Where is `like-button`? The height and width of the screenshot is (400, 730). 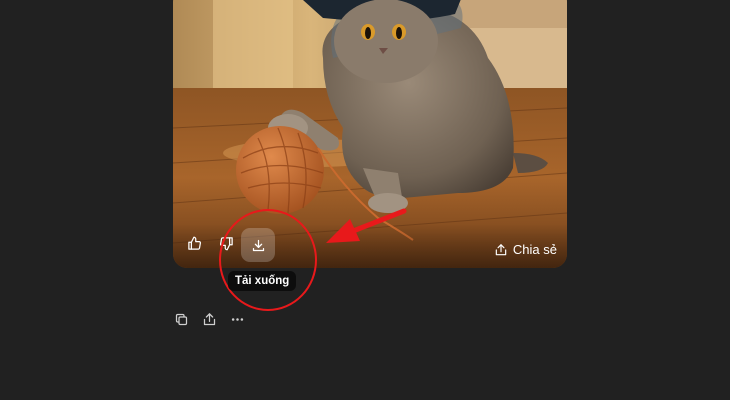 like-button is located at coordinates (194, 243).